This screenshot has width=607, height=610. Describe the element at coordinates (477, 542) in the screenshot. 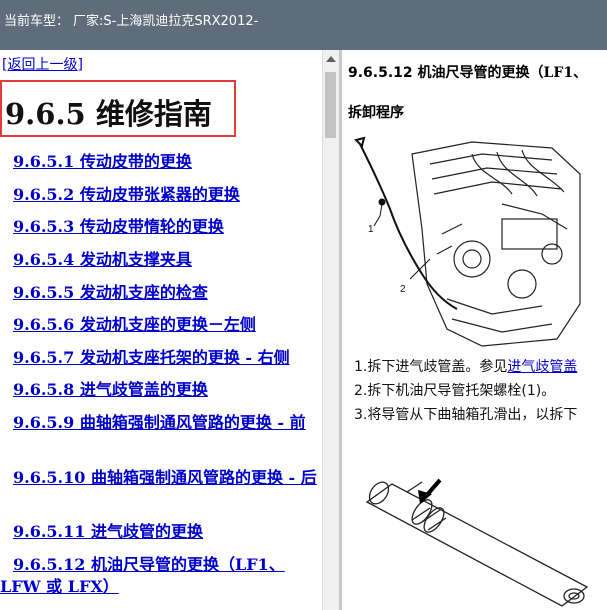

I see `dipstick-tube-seal-illustration` at that location.